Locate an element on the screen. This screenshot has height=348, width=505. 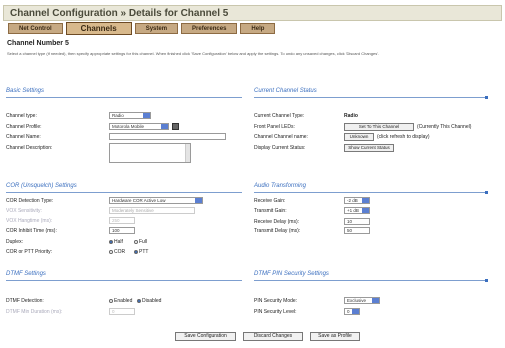
discard-changes-button: Discard Changes is located at coordinates (273, 336).